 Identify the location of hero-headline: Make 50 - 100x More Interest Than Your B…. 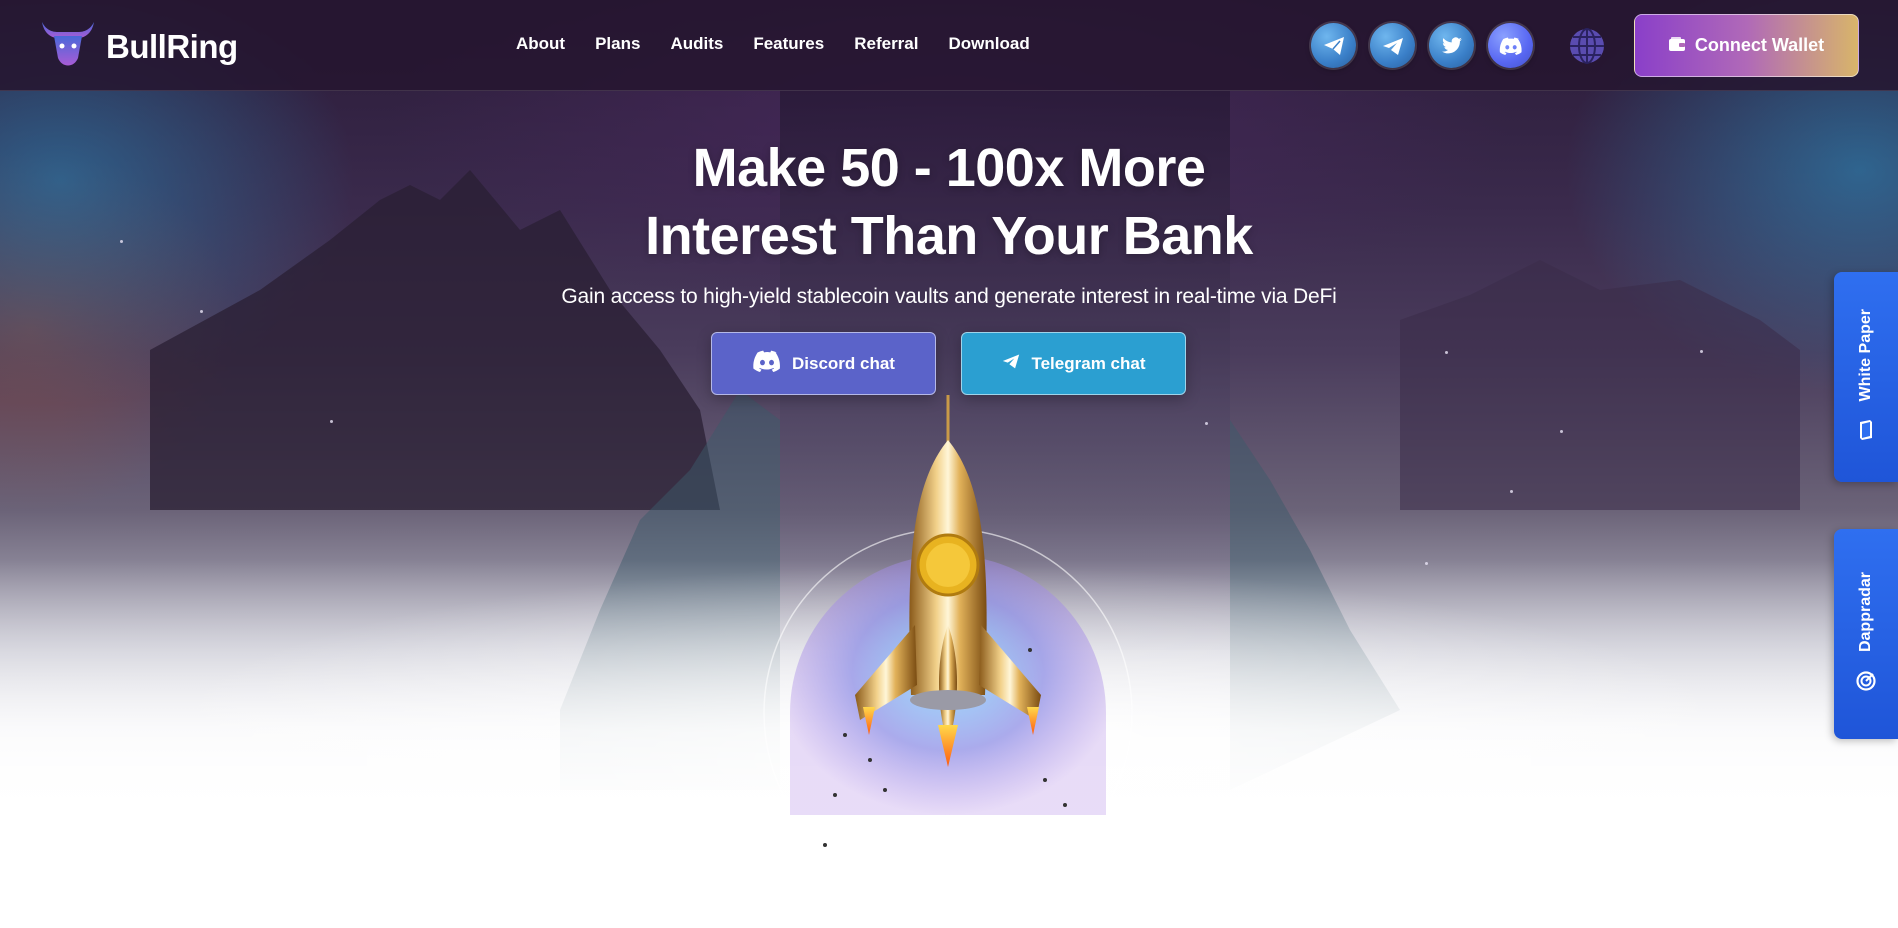
(949, 202).